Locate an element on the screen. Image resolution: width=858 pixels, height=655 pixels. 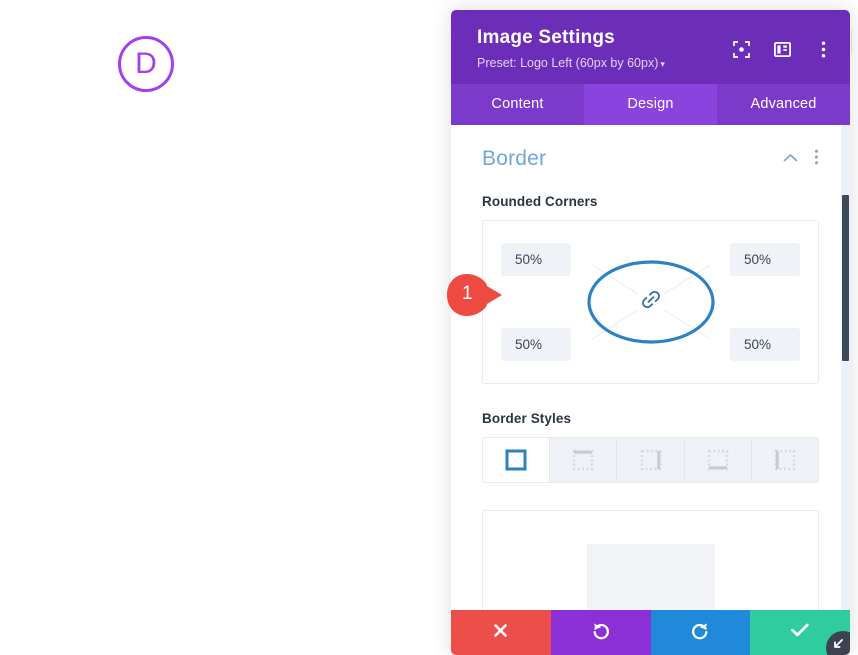
divi-logo: D is located at coordinates (146, 64).